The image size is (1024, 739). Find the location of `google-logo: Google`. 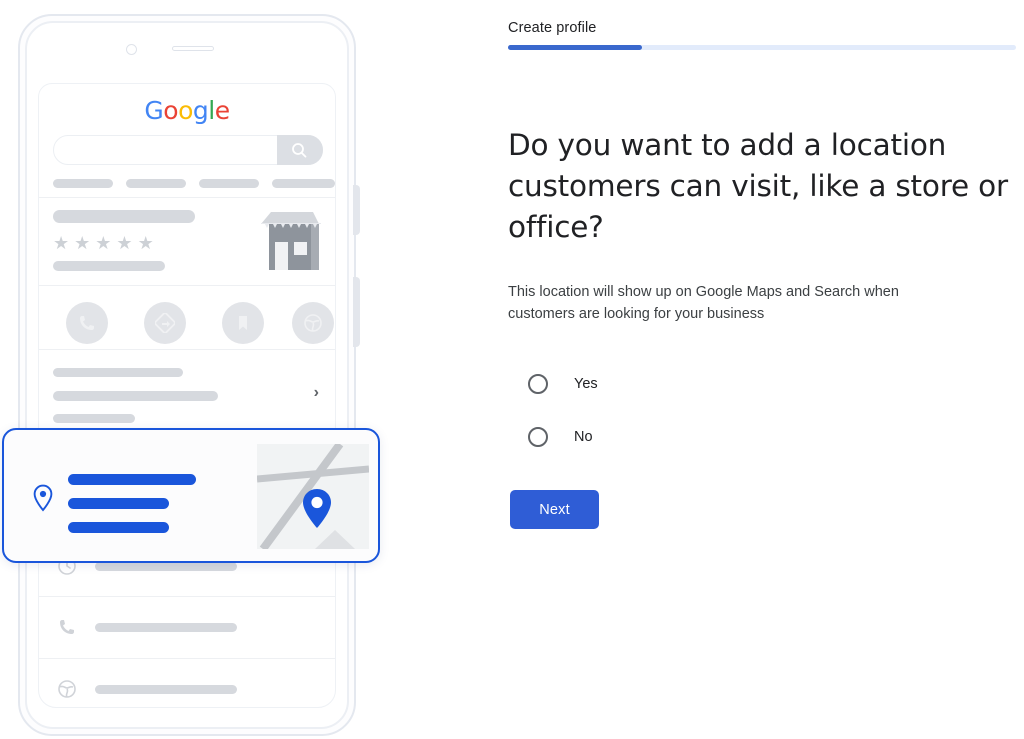

google-logo: Google is located at coordinates (187, 110).